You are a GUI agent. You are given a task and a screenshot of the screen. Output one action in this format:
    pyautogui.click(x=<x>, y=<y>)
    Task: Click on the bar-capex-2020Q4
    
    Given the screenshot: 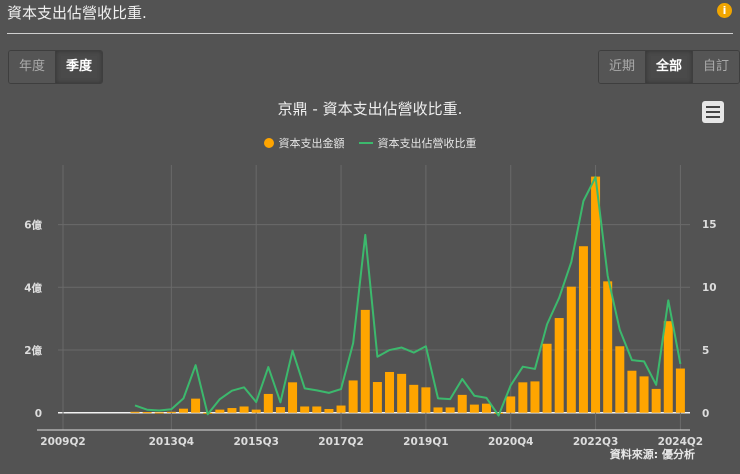 What is the action you would take?
    pyautogui.click(x=511, y=404)
    